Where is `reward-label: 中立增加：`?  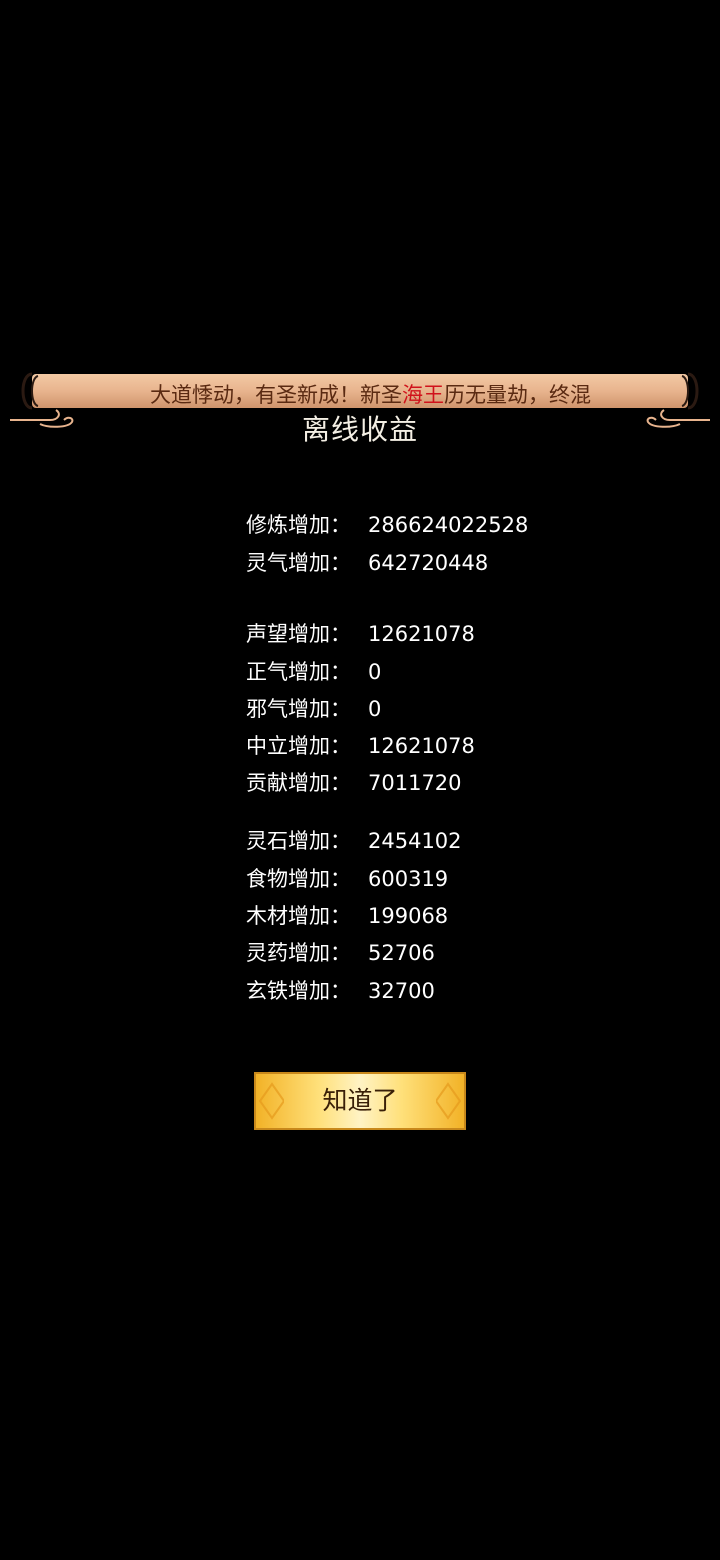
reward-label: 中立增加： is located at coordinates (298, 746).